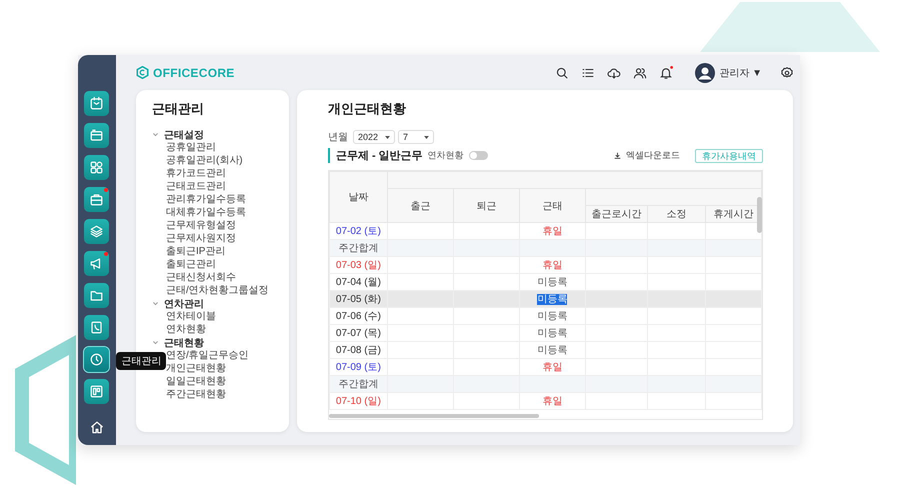 The width and height of the screenshot is (900, 500). What do you see at coordinates (217, 342) in the screenshot?
I see `menu-group: 근태현황` at bounding box center [217, 342].